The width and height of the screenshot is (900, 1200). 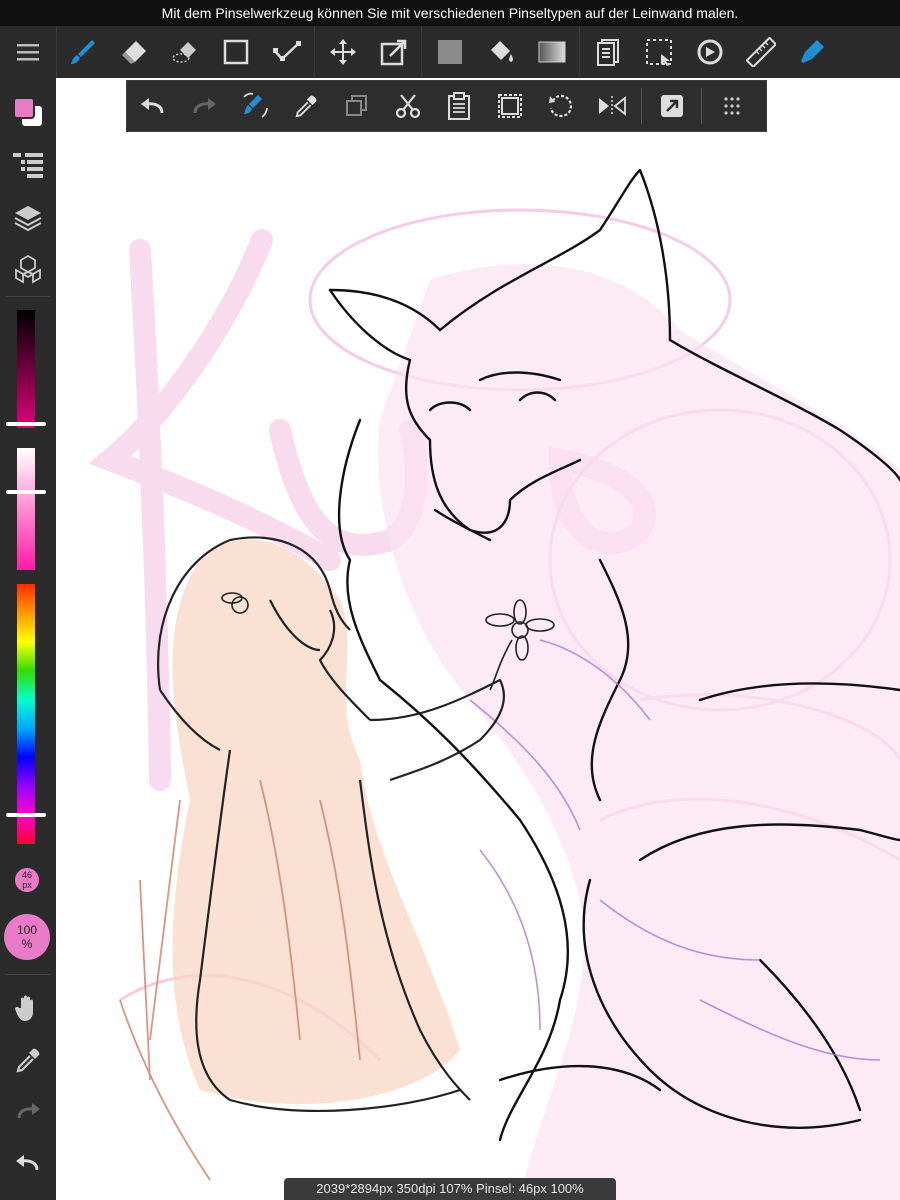 I want to click on brightness-slider, so click(x=26, y=369).